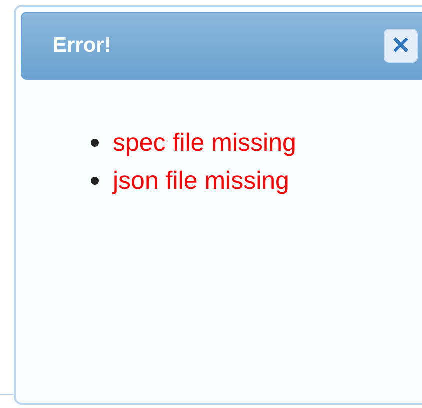 This screenshot has width=422, height=408. Describe the element at coordinates (82, 46) in the screenshot. I see `dialog-title: Error!` at that location.